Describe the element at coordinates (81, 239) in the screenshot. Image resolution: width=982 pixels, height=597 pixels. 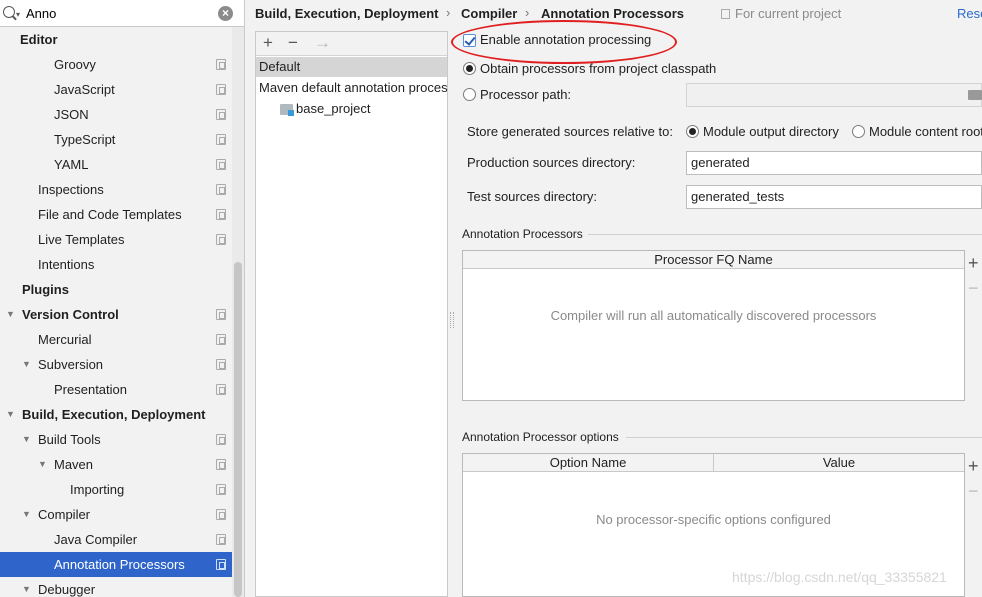
I see `sidebar-item-label: Live Templates` at that location.